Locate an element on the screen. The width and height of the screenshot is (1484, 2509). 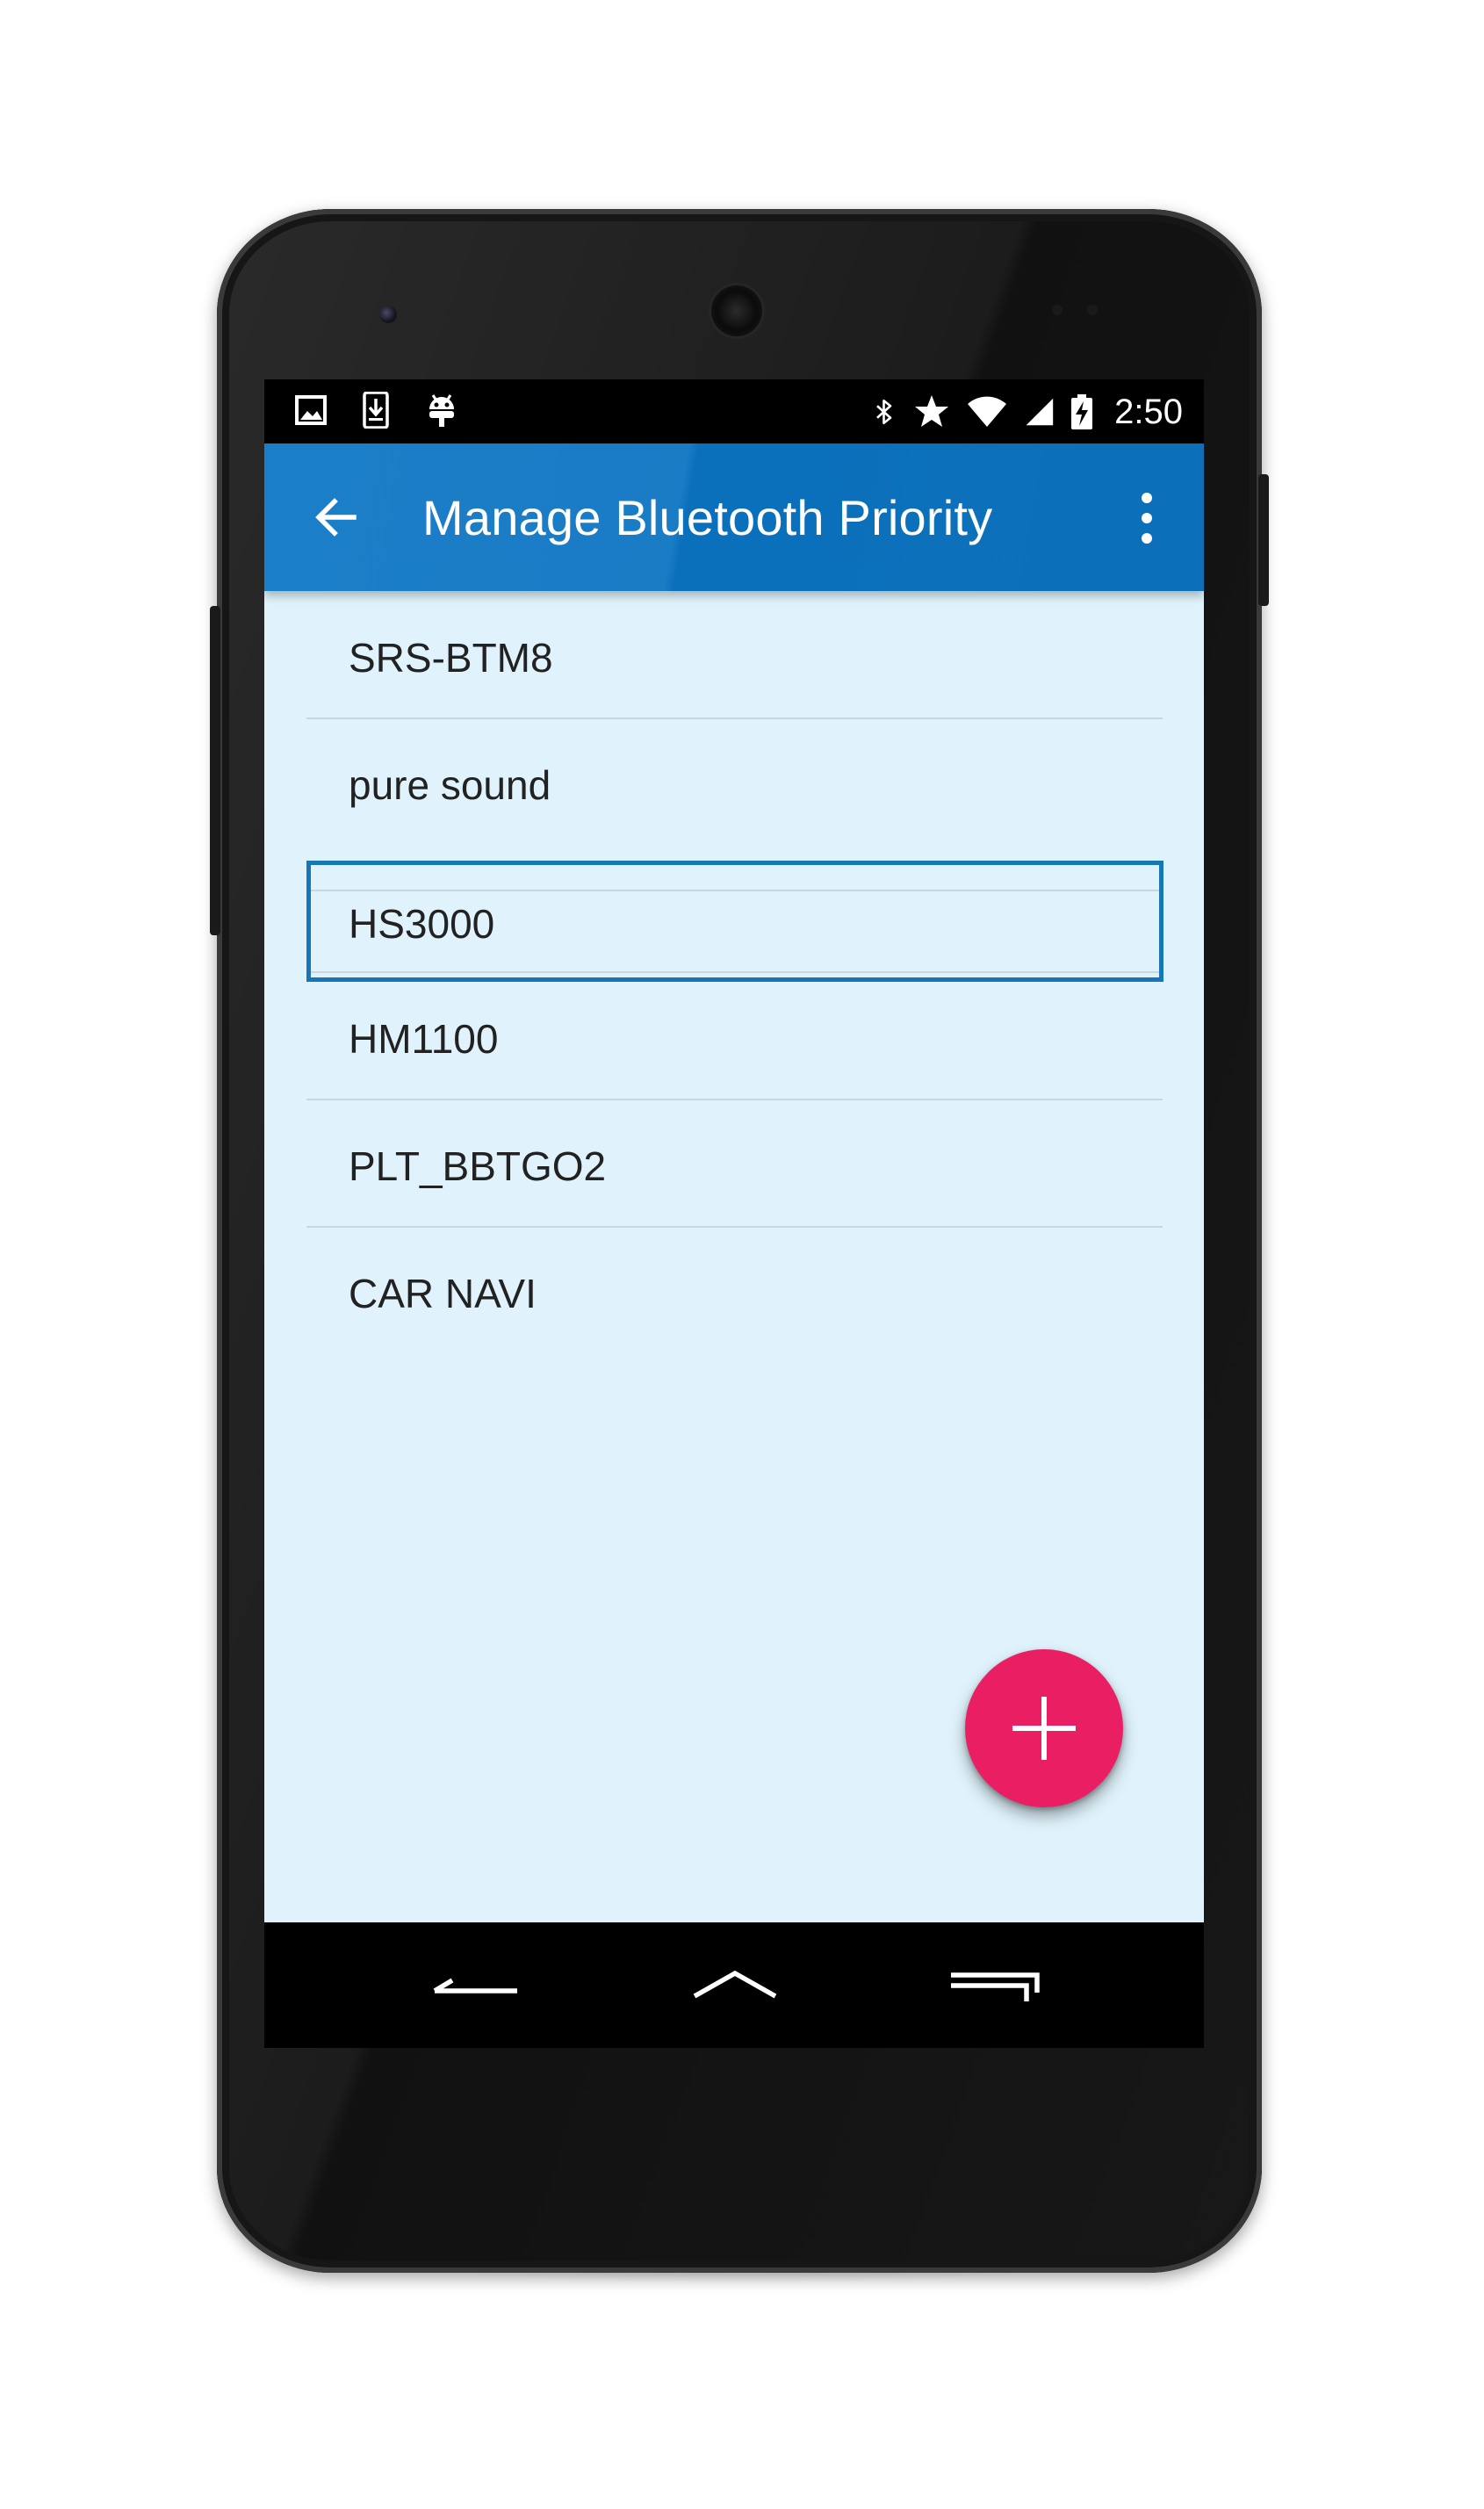
list-item: PLT_BBTGO2 is located at coordinates (734, 1163).